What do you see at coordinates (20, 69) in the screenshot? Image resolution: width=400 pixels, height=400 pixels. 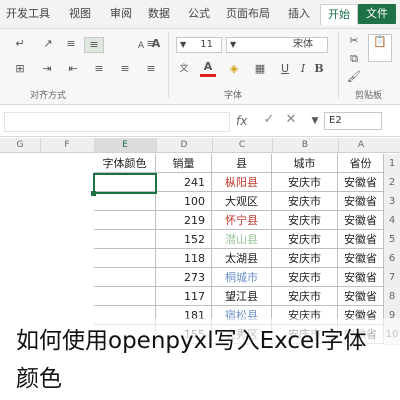 I see `merge-center-icon: ⊞` at bounding box center [20, 69].